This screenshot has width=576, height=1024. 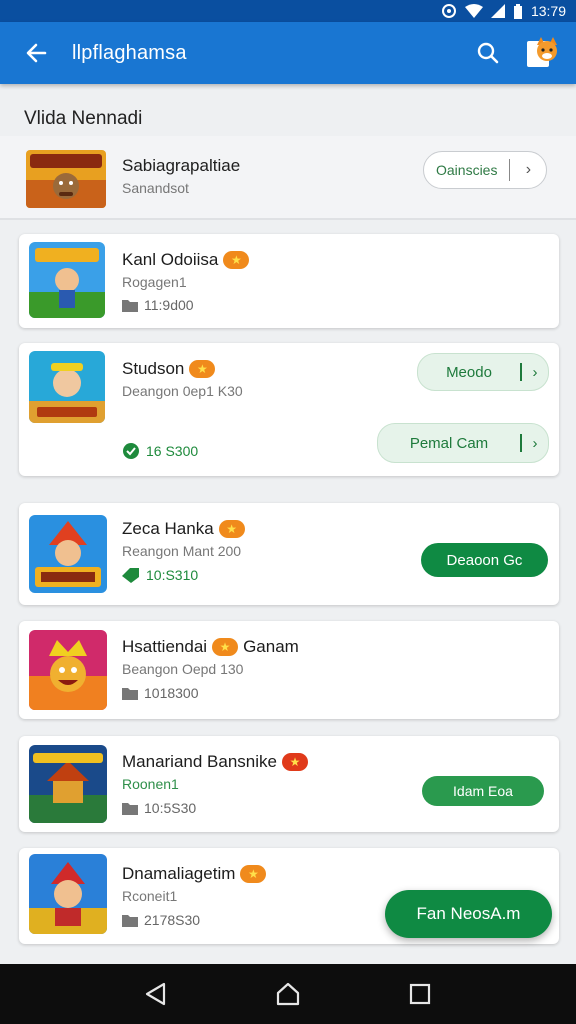 I want to click on game-meta-text: 1018300, so click(x=171, y=693).